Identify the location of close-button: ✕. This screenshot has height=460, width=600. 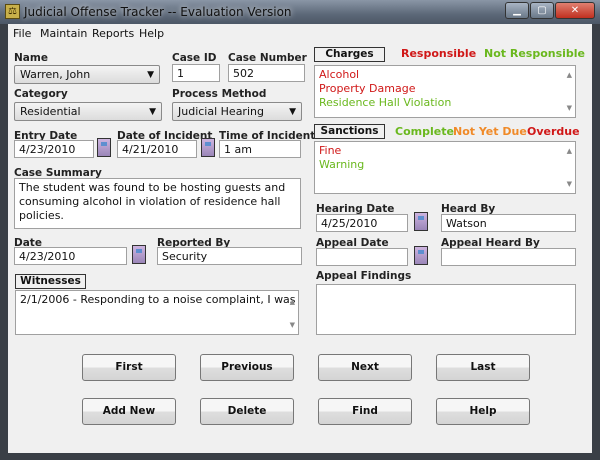
(575, 10).